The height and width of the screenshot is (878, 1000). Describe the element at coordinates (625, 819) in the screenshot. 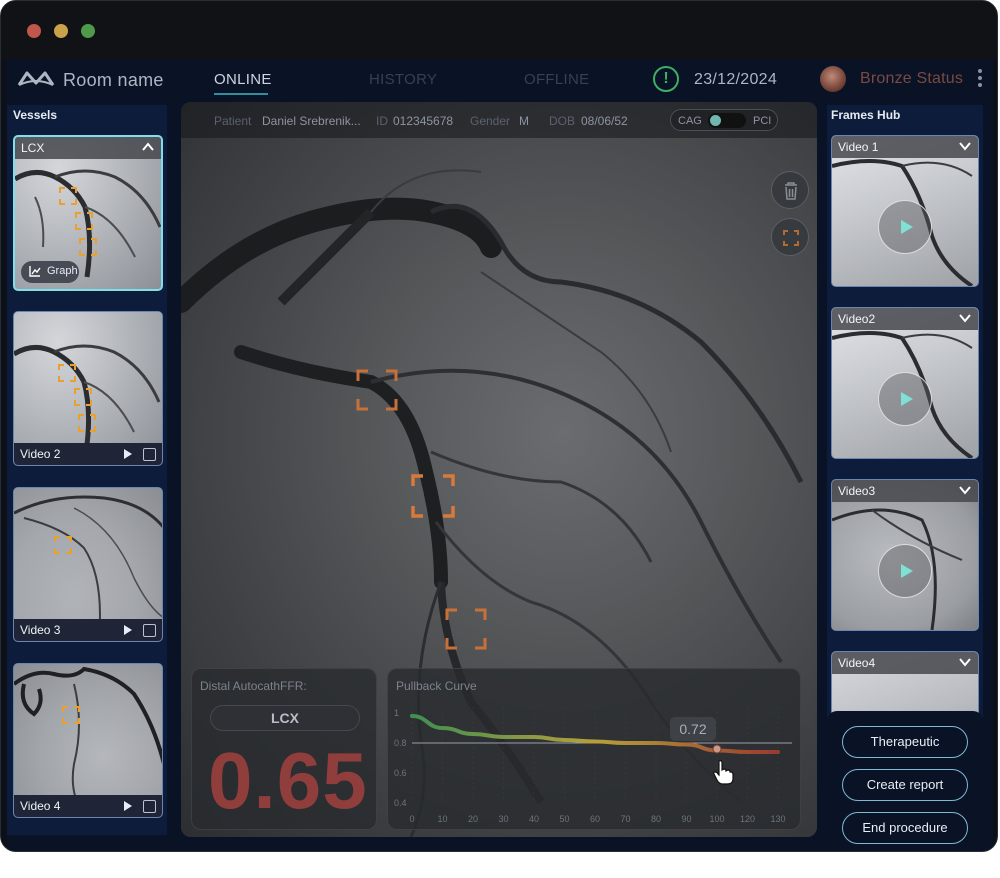

I see `x-tick-label: 70` at that location.